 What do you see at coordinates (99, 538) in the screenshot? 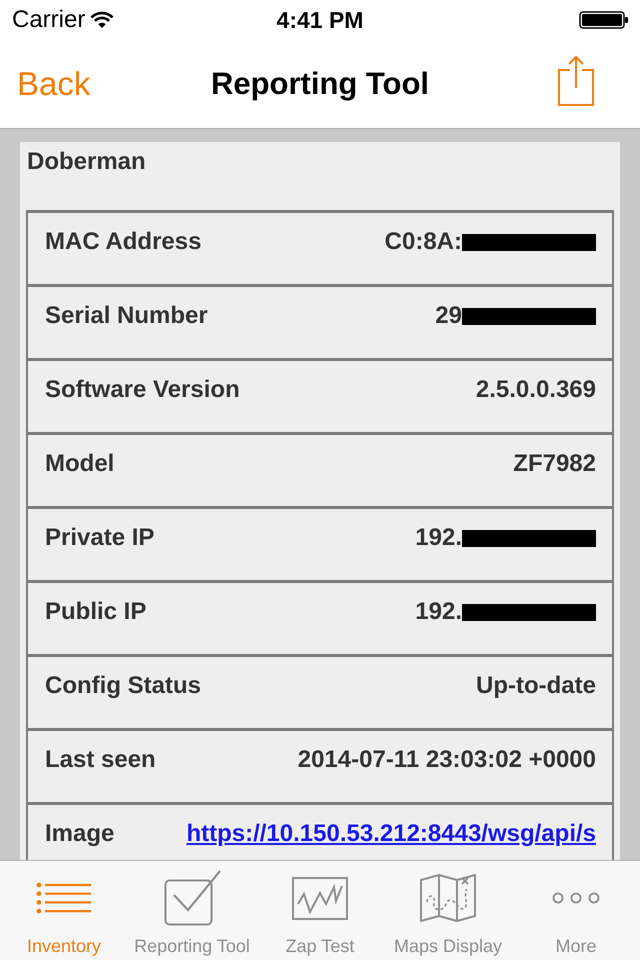
I see `field-label: Private IP` at bounding box center [99, 538].